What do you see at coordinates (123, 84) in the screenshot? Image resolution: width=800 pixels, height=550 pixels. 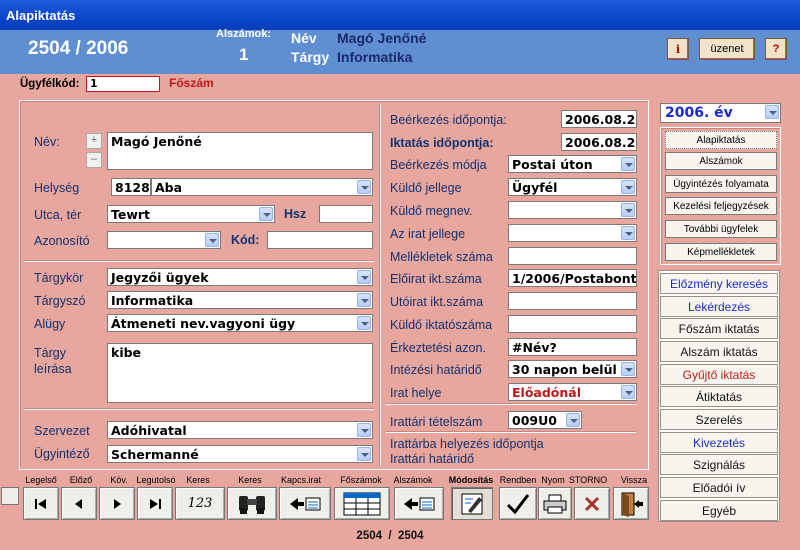 I see `client-code-input: 1` at bounding box center [123, 84].